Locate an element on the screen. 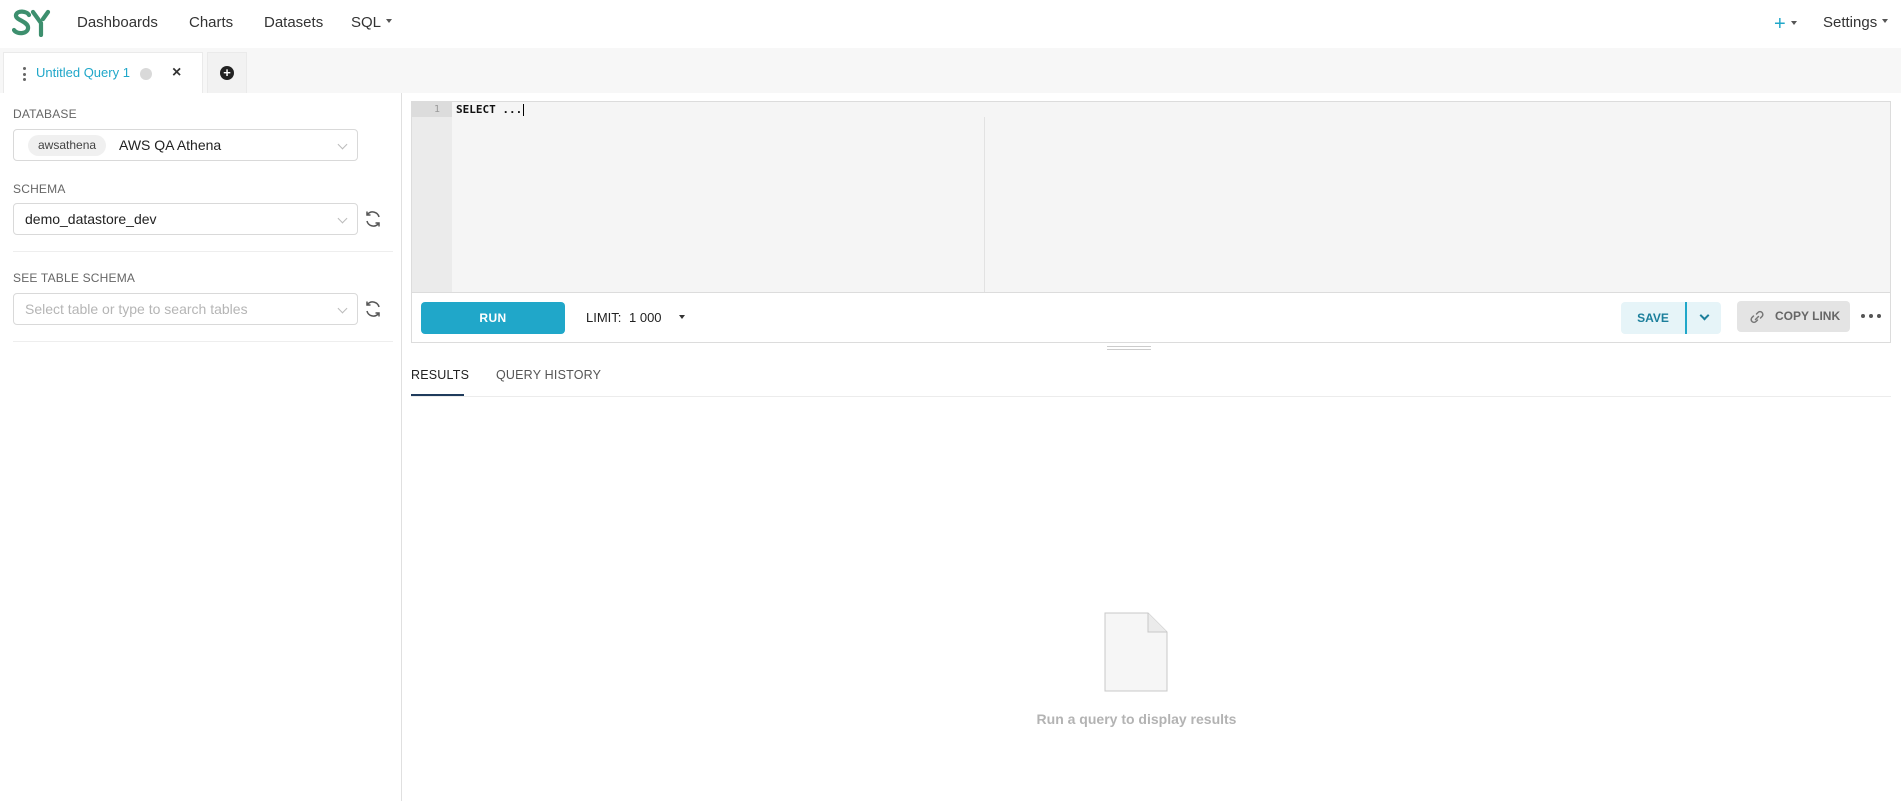  limit-dropdown: 1 000 is located at coordinates (645, 318).